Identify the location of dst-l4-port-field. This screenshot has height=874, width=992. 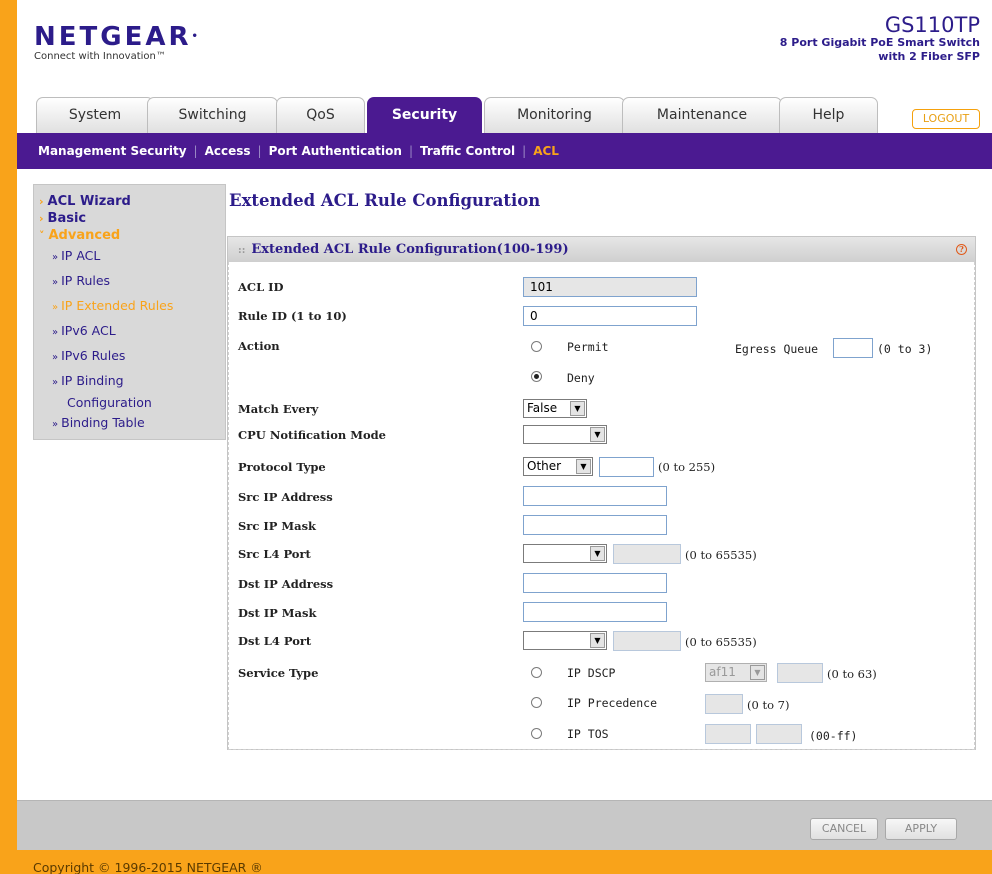
(647, 641).